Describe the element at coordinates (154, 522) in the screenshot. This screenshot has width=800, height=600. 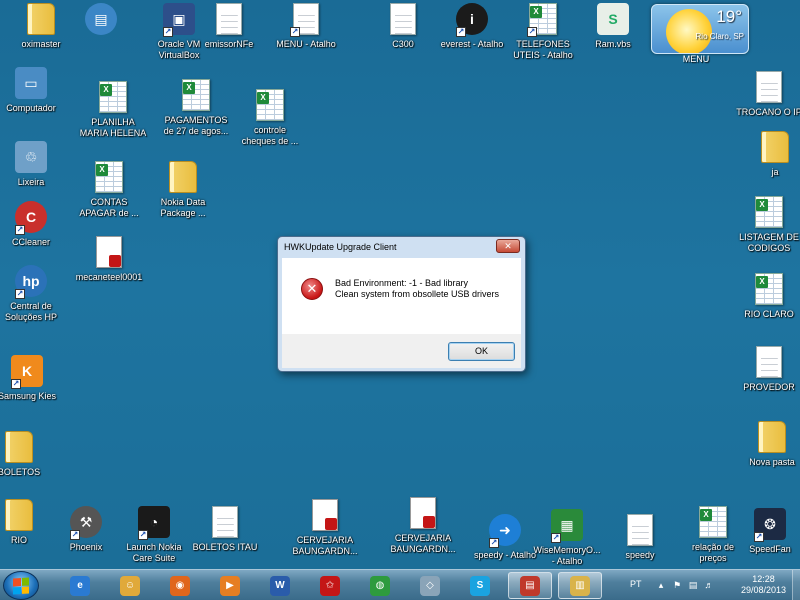
I see `nokia-care-icon: ◔ ↗` at that location.